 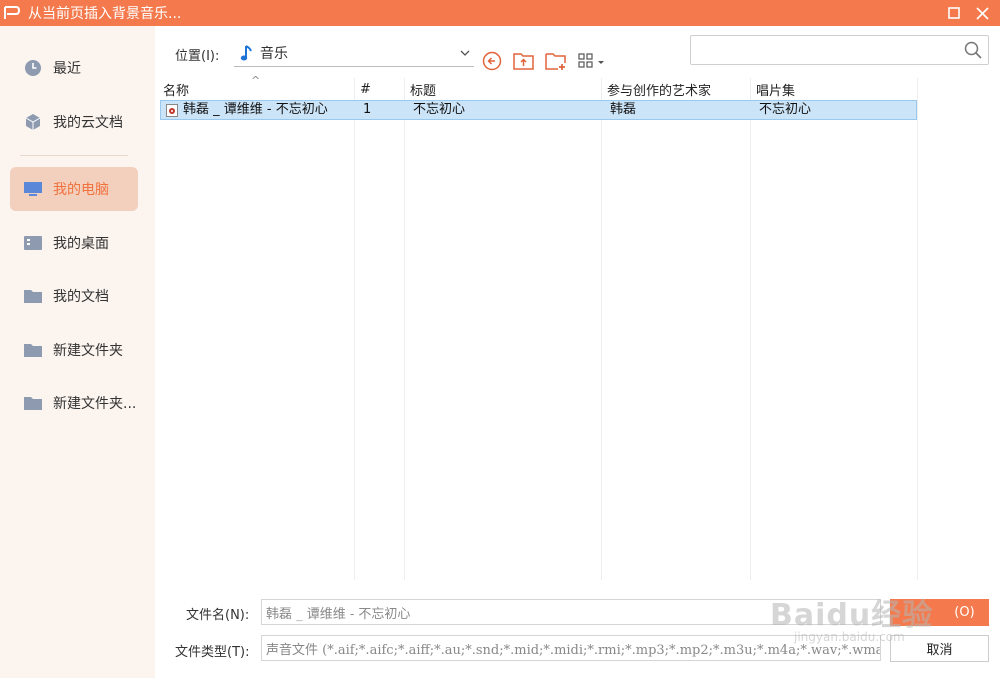 What do you see at coordinates (12, 13) in the screenshot?
I see `app-logo-icon` at bounding box center [12, 13].